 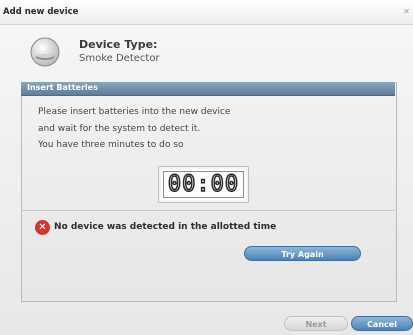 I want to click on instruction-line-2: and wait for the system to detect it., so click(x=119, y=129).